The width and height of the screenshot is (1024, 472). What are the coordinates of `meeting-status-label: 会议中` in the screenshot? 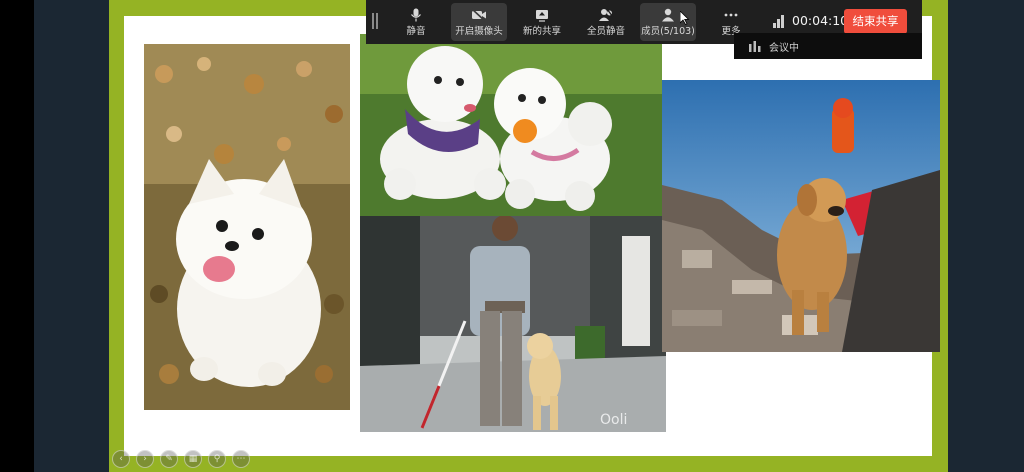 It's located at (784, 48).